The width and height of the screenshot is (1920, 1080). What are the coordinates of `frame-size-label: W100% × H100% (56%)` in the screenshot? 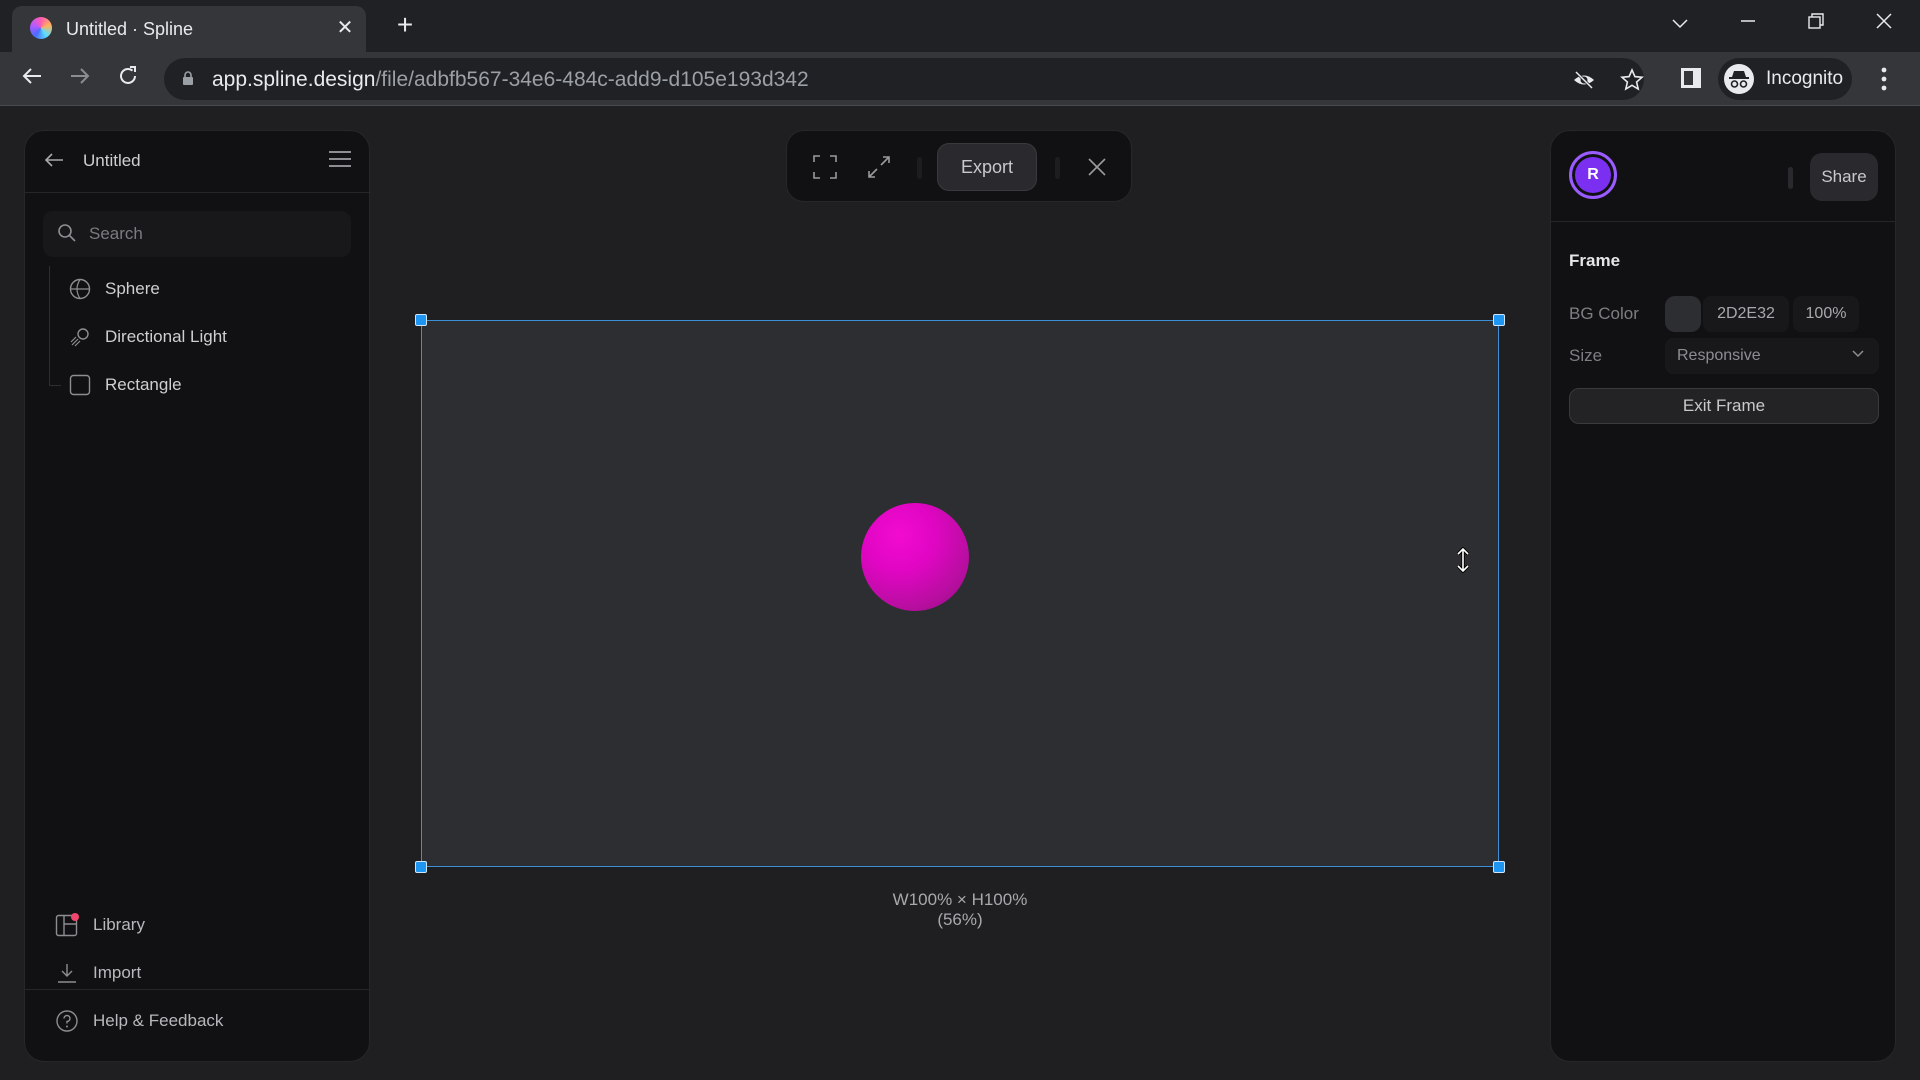 It's located at (960, 909).